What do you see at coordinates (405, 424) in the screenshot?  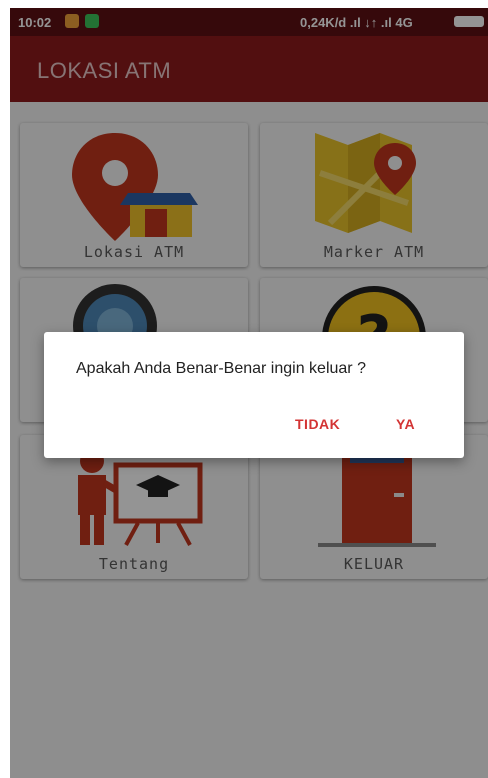 I see `ya-button: YA` at bounding box center [405, 424].